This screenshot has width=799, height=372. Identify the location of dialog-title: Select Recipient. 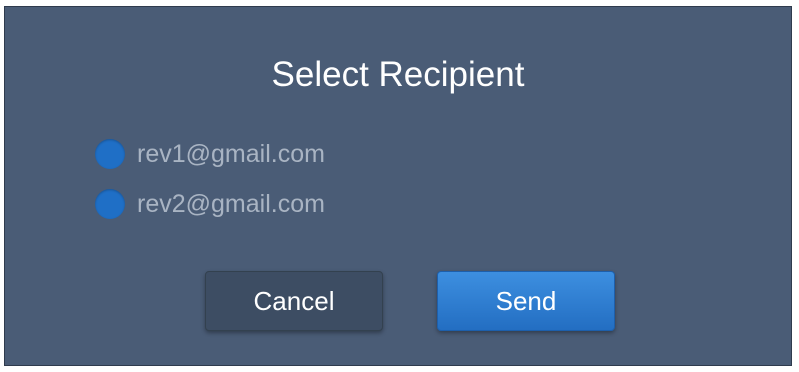
(398, 74).